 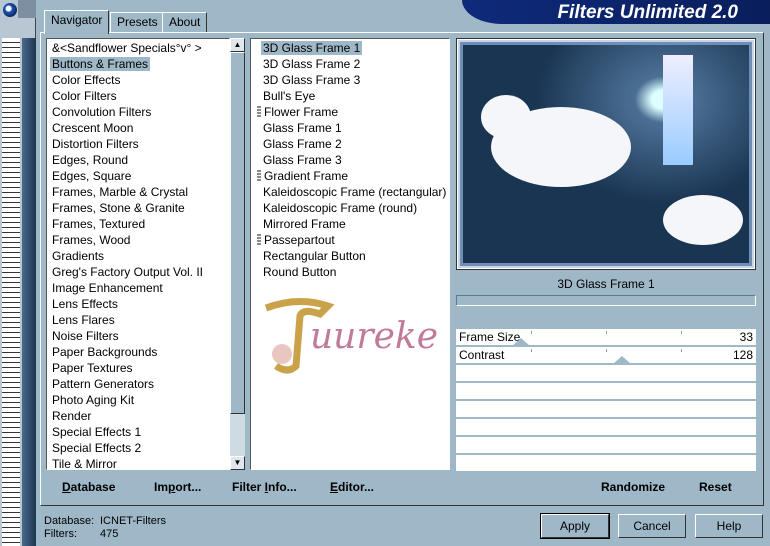 I want to click on filter-item: Passepartout, so click(x=350, y=240).